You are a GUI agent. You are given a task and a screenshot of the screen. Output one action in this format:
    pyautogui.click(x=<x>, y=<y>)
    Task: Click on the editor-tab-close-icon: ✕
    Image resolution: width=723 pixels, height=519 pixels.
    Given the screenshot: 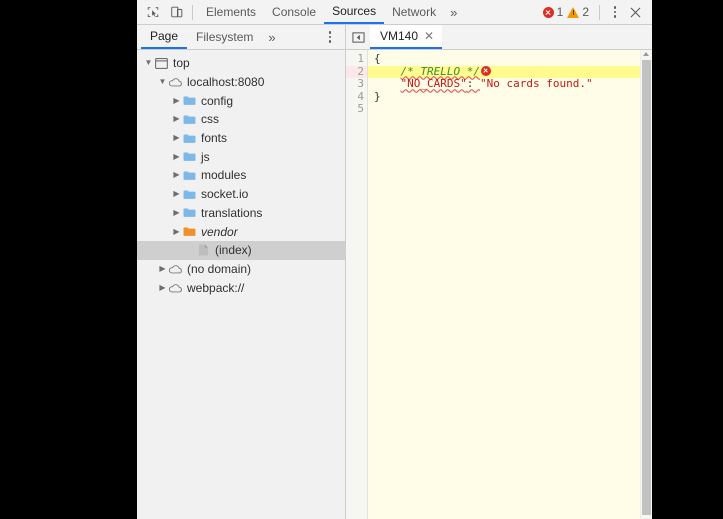 What is the action you would take?
    pyautogui.click(x=429, y=36)
    